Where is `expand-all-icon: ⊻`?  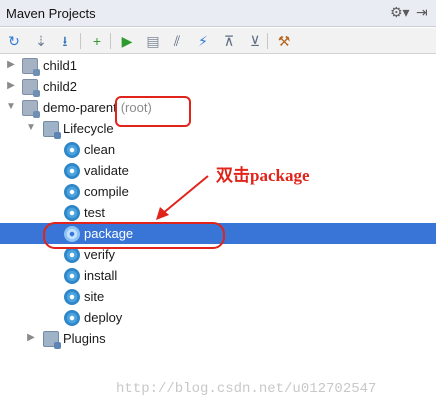
expand-all-icon: ⊻ is located at coordinates (255, 41).